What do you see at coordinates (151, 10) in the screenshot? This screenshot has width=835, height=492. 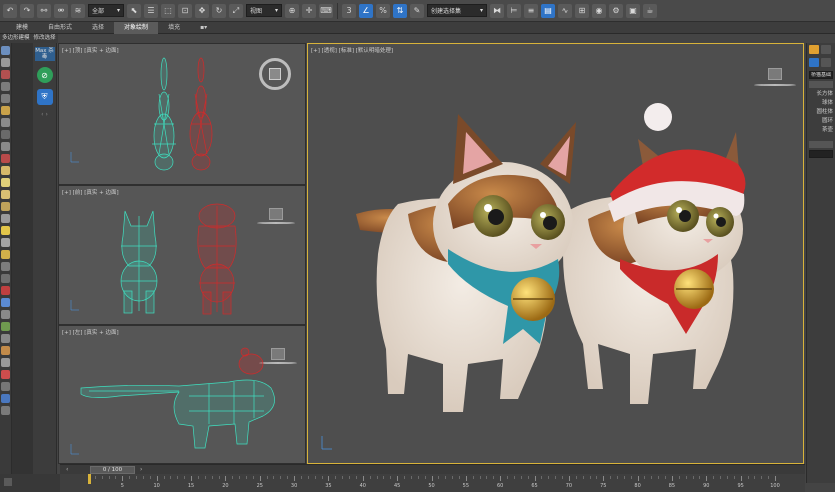 I see `select-by-name-icon: ☰` at bounding box center [151, 10].